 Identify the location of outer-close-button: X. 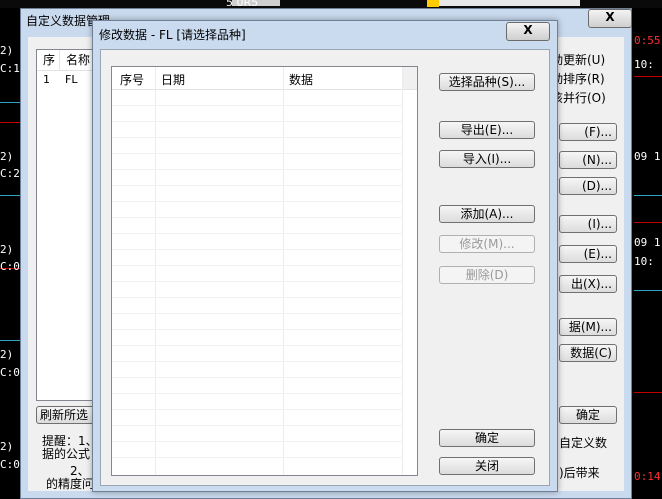
(610, 18).